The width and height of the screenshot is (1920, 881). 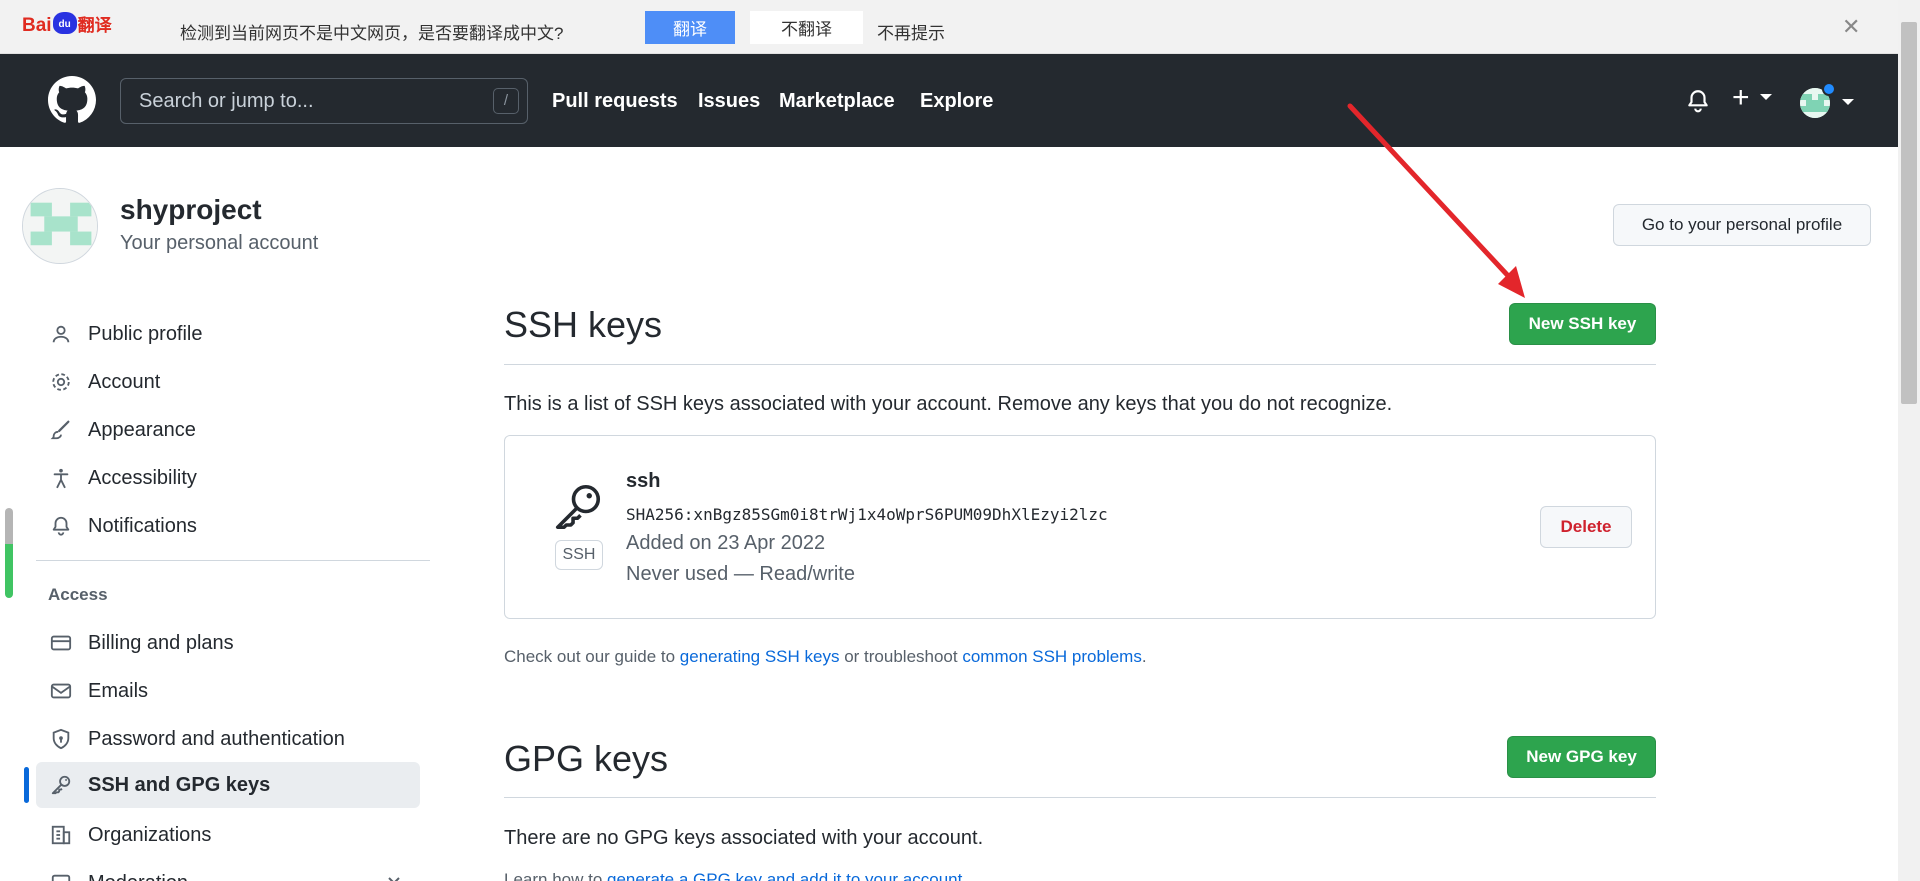 I want to click on sidebar-item-ssh-gpg-keys: SSH and GPG keys, so click(x=228, y=785).